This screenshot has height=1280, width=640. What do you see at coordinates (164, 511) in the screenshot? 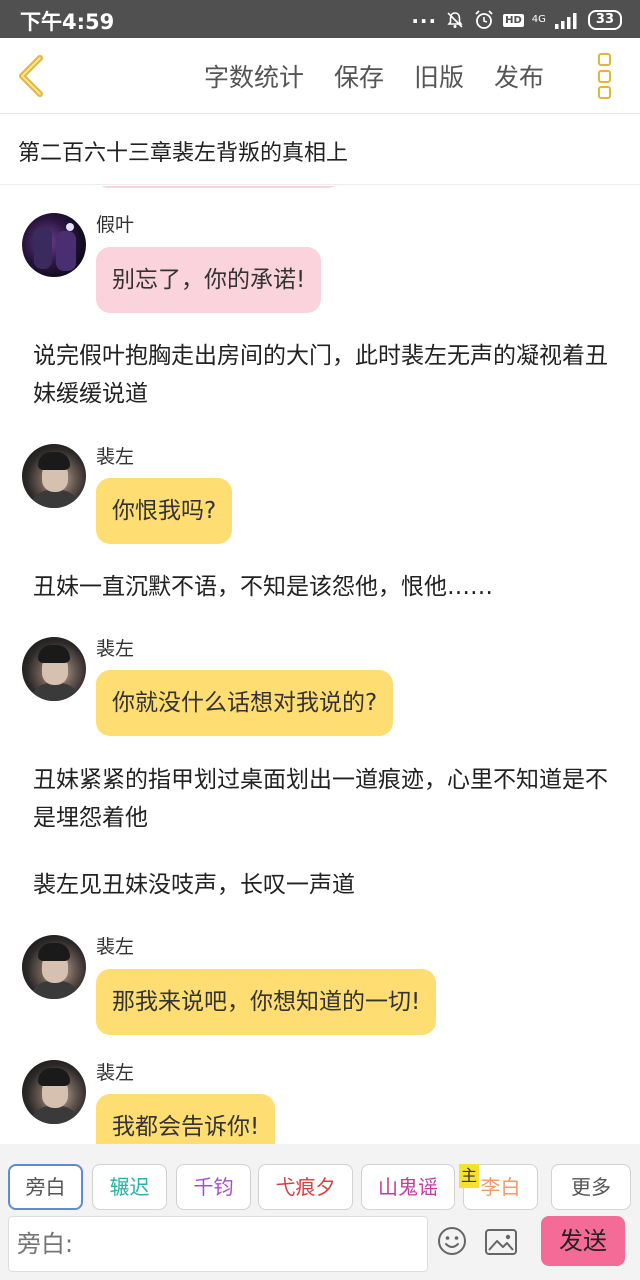
I see `dialog-bubble: 你恨我吗?` at bounding box center [164, 511].